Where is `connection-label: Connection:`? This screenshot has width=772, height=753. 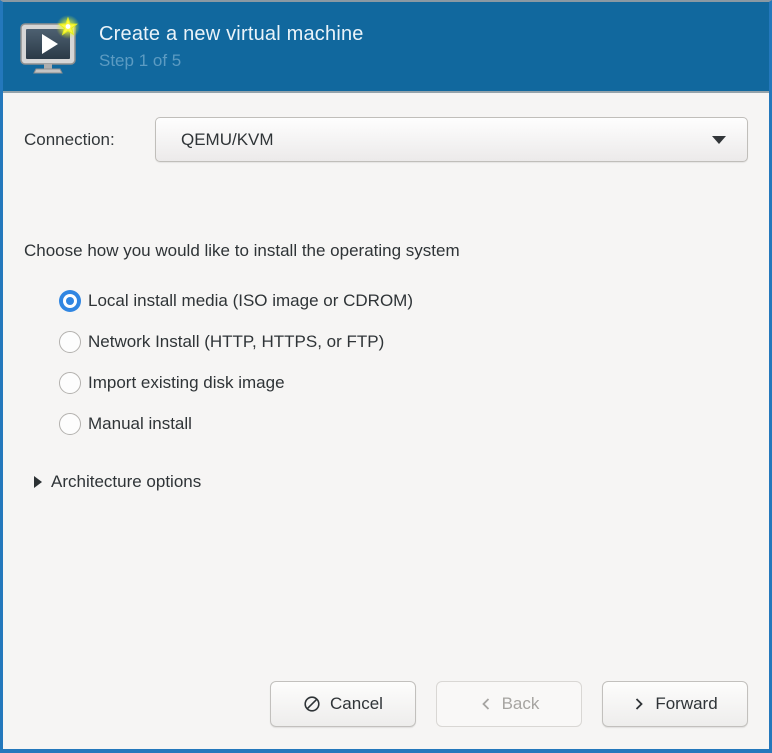
connection-label: Connection: is located at coordinates (69, 139).